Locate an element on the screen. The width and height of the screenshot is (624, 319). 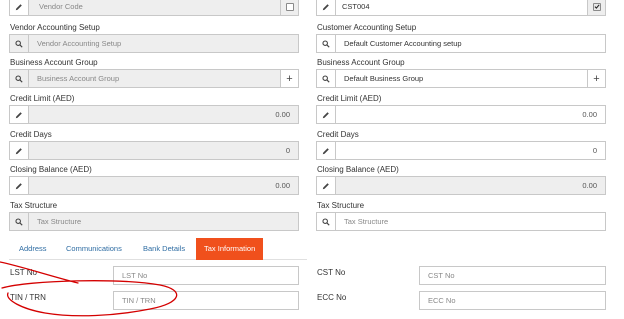
customer-closing-balance-row: 0.00 is located at coordinates (461, 185).